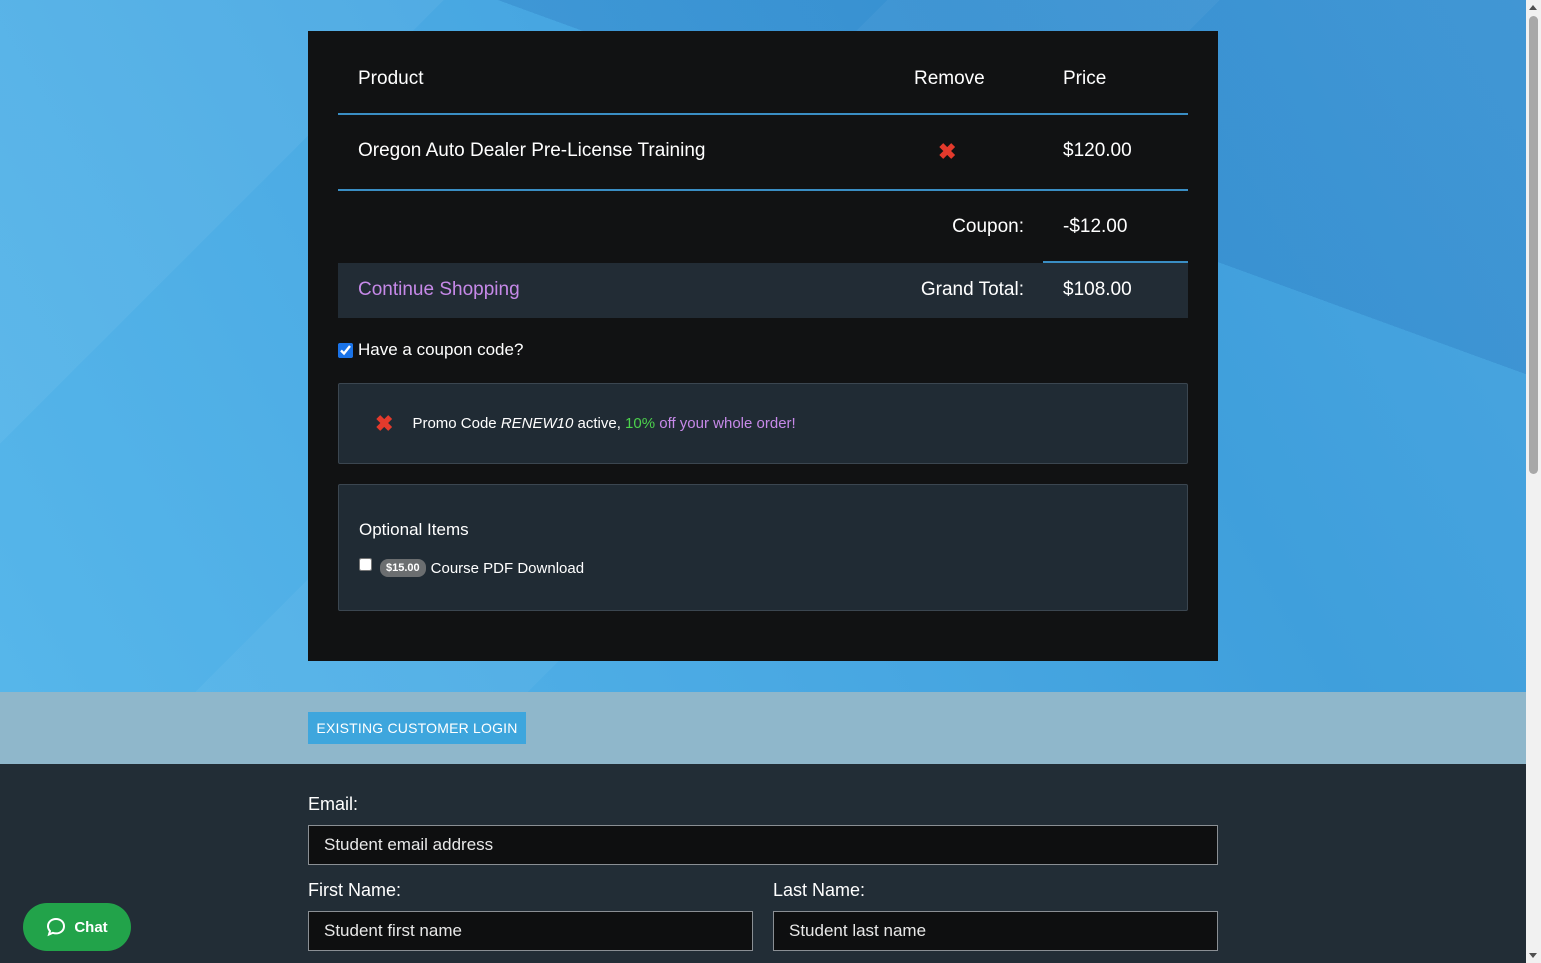 The width and height of the screenshot is (1541, 963). Describe the element at coordinates (537, 423) in the screenshot. I see `promo-code: RENEW10` at that location.